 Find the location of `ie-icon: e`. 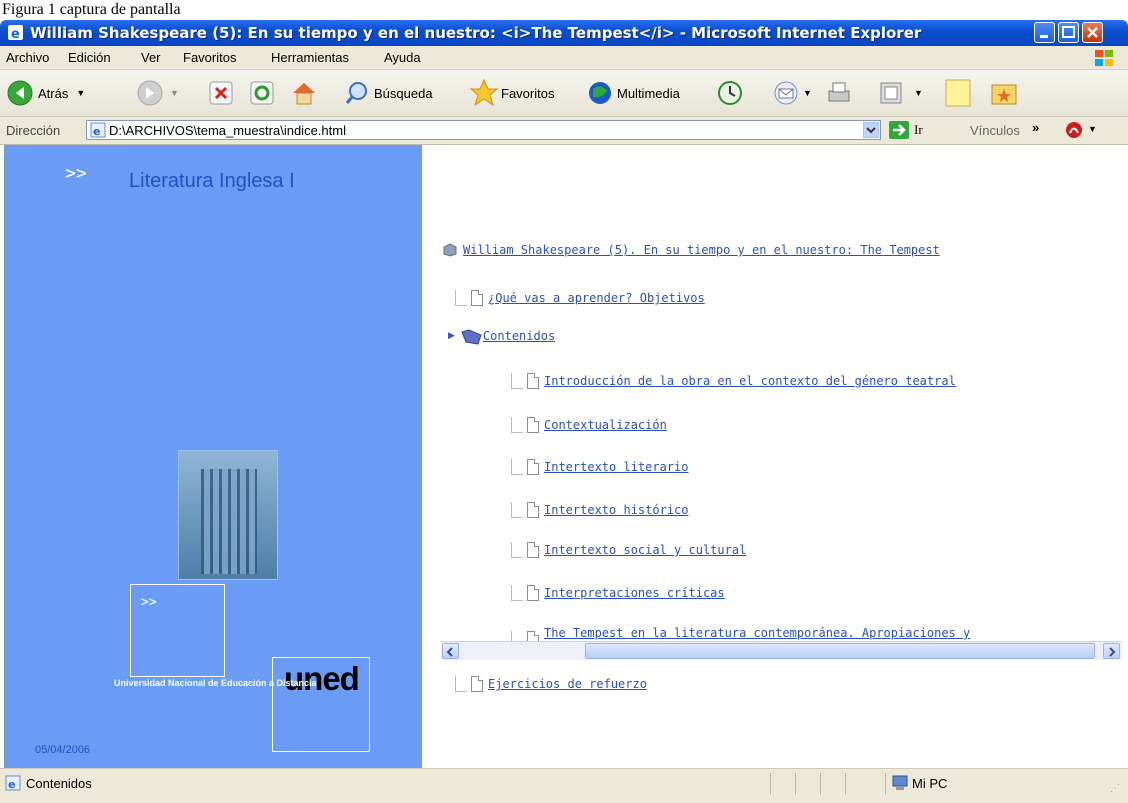

ie-icon: e is located at coordinates (15, 33).